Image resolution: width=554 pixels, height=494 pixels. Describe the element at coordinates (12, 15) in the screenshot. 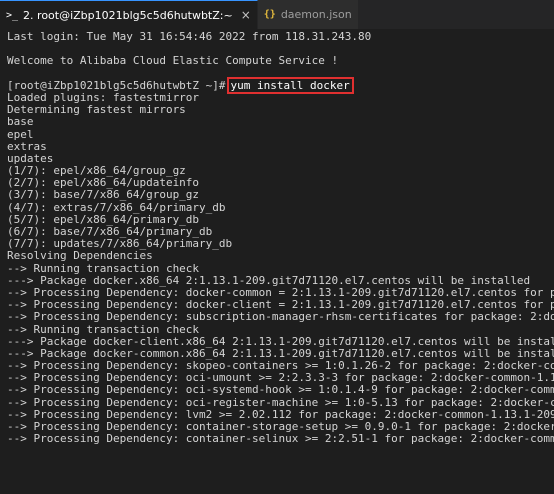

I see `terminal-icon: >_` at that location.